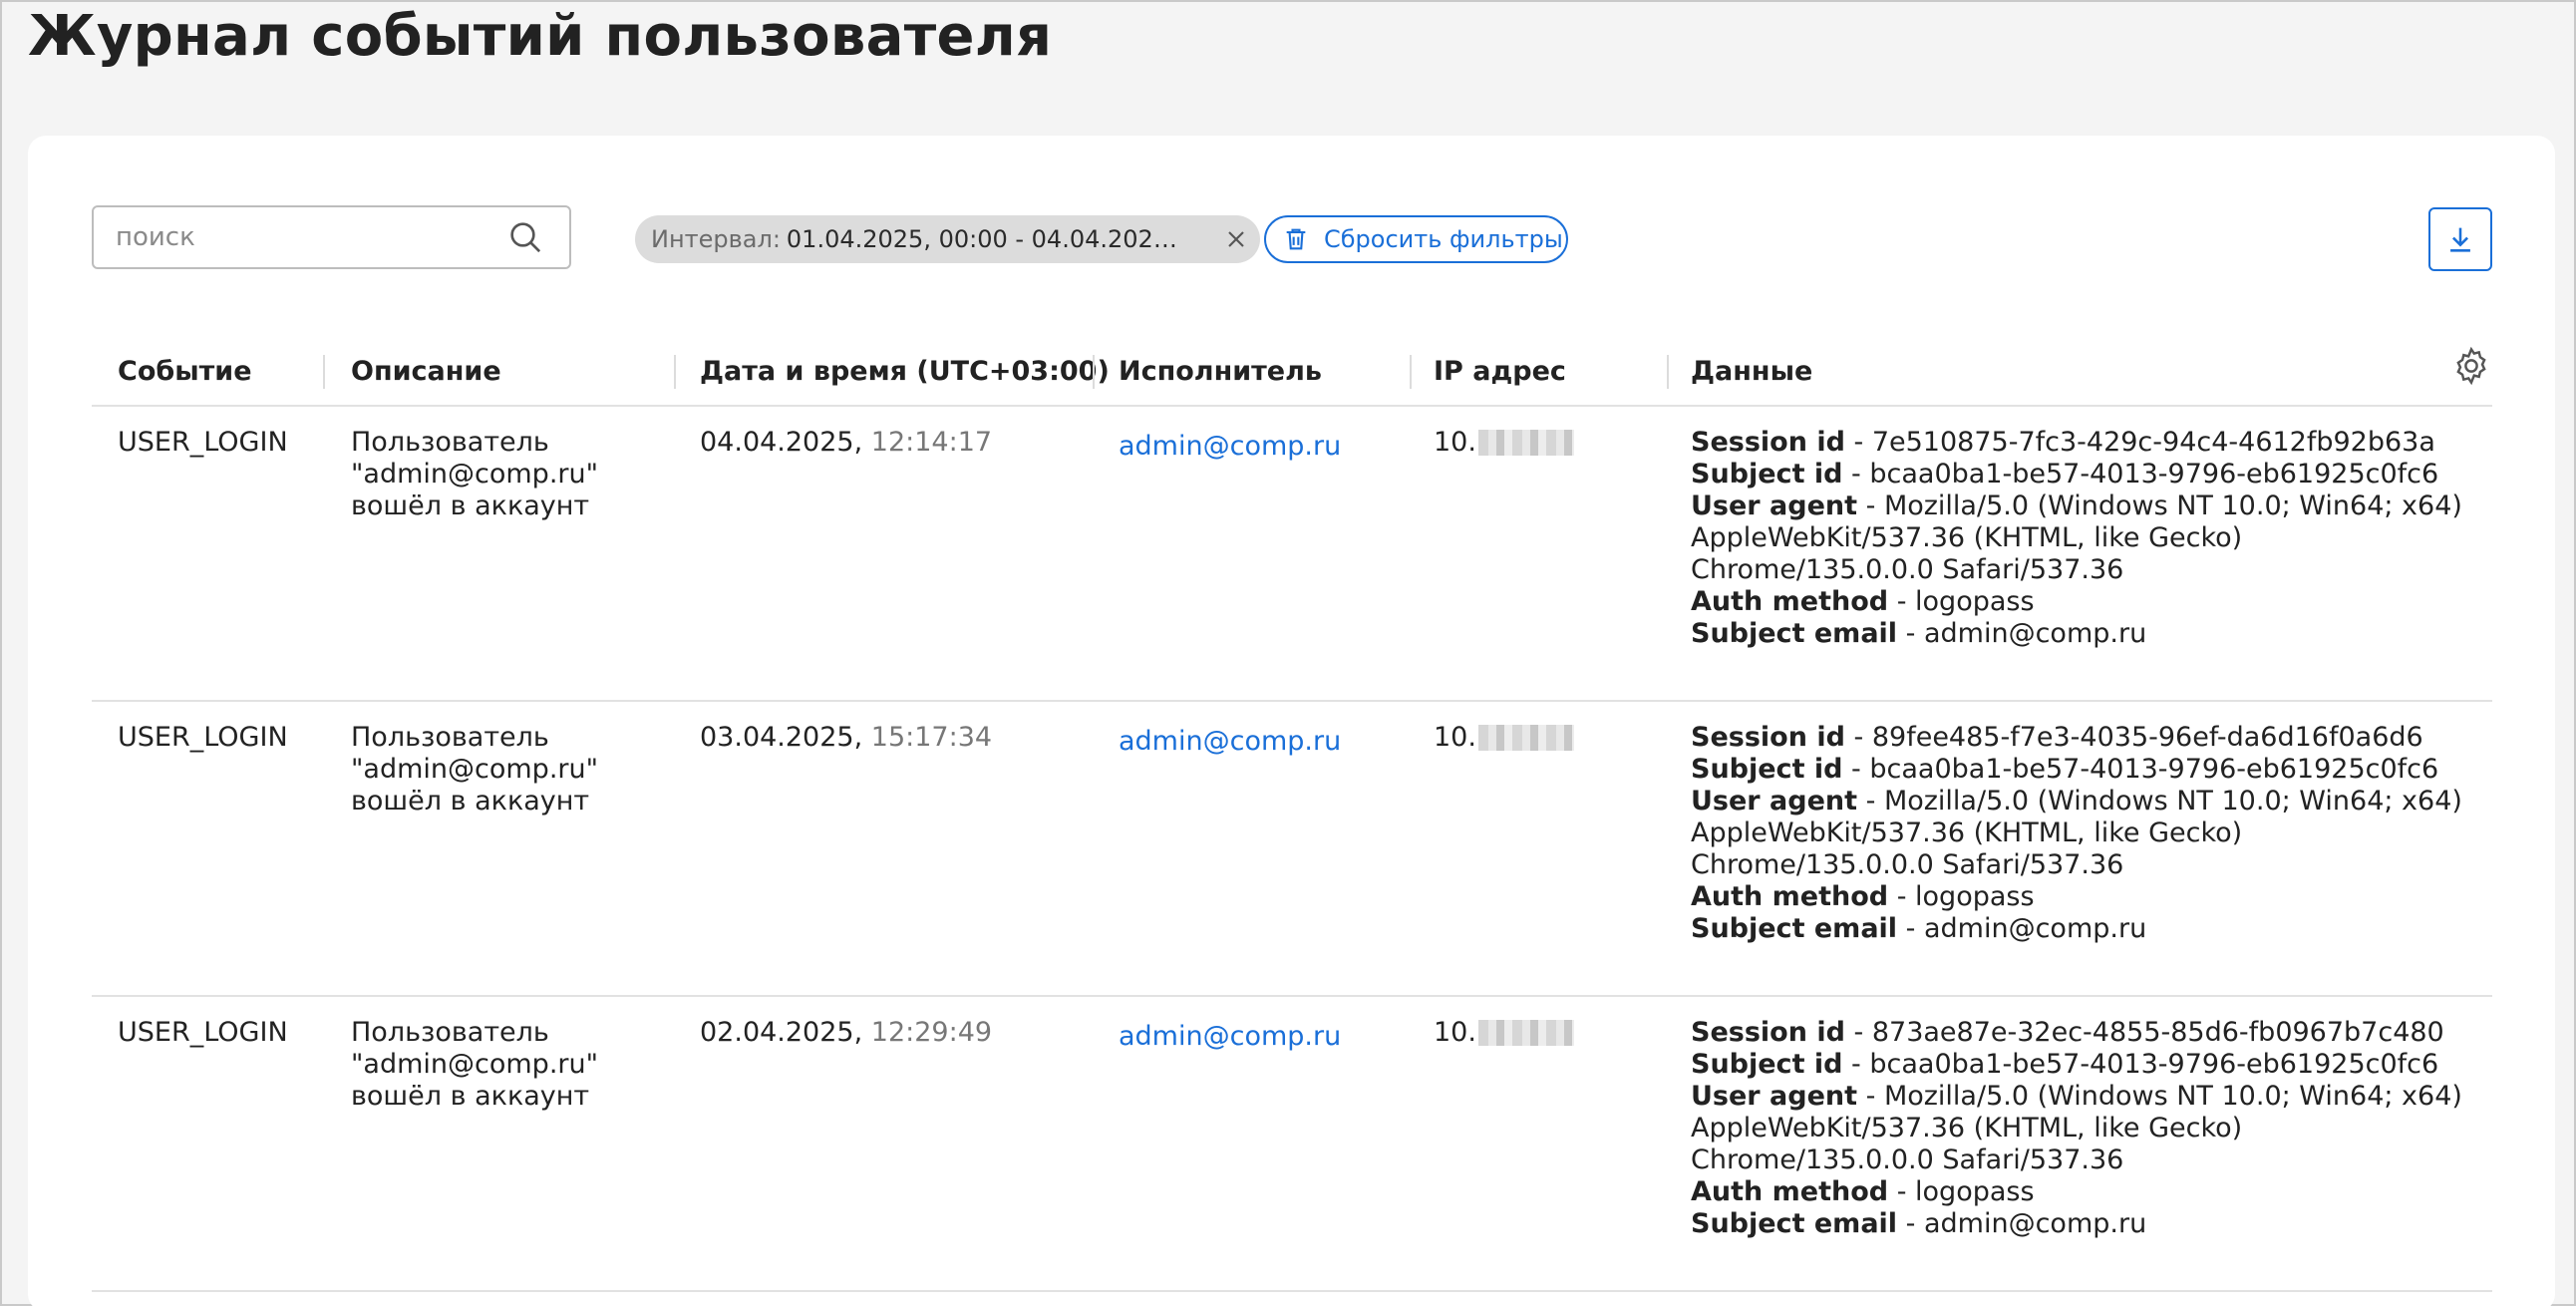 This screenshot has width=2576, height=1306. Describe the element at coordinates (931, 1032) in the screenshot. I see `event-time: 12:29:49` at that location.